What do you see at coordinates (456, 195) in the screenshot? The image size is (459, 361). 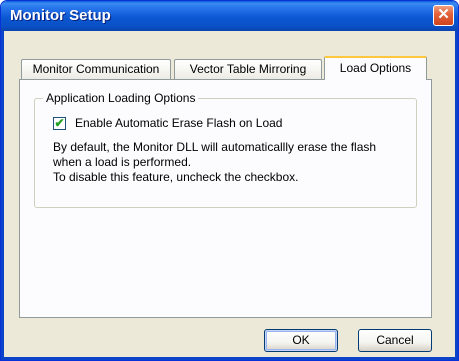 I see `window-border-right` at bounding box center [456, 195].